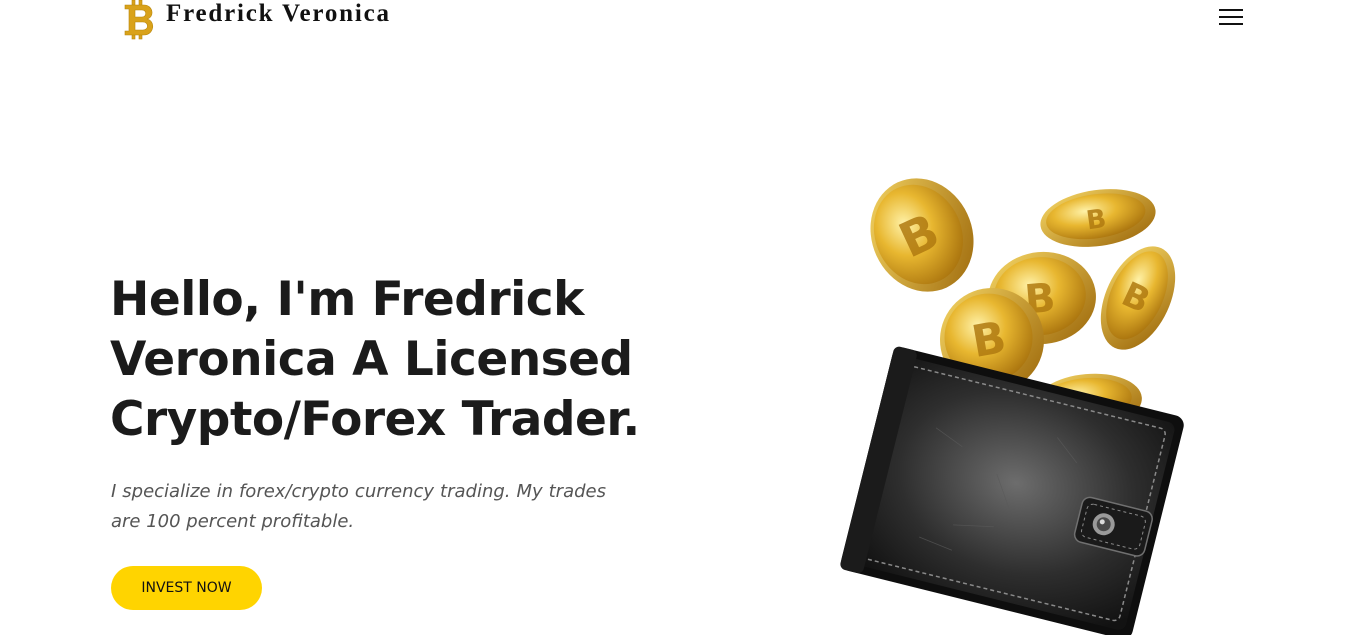 Image resolution: width=1348 pixels, height=641 pixels. Describe the element at coordinates (674, 20) in the screenshot. I see `site-header: Fredrick Veronica` at that location.